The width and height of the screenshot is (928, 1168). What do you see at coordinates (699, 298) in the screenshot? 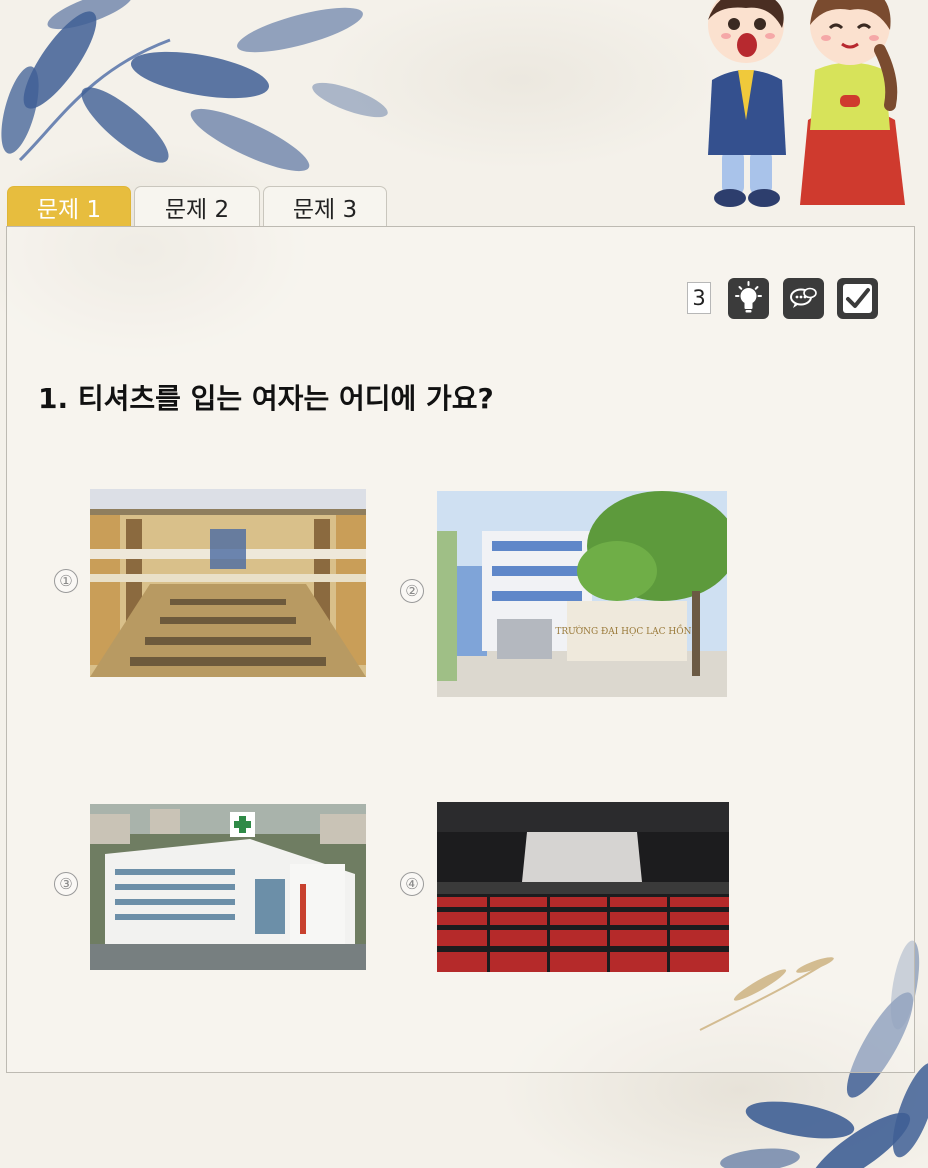
I see `question-counter: 3` at bounding box center [699, 298].